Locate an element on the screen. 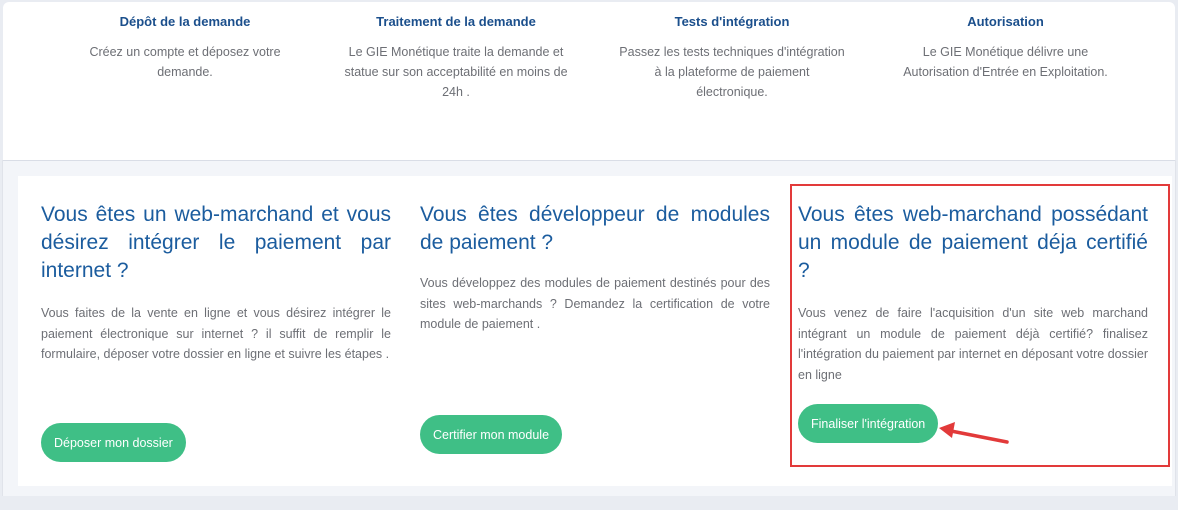 This screenshot has height=510, width=1178. finaliser-integration-button: Finaliser l'intégration is located at coordinates (868, 423).